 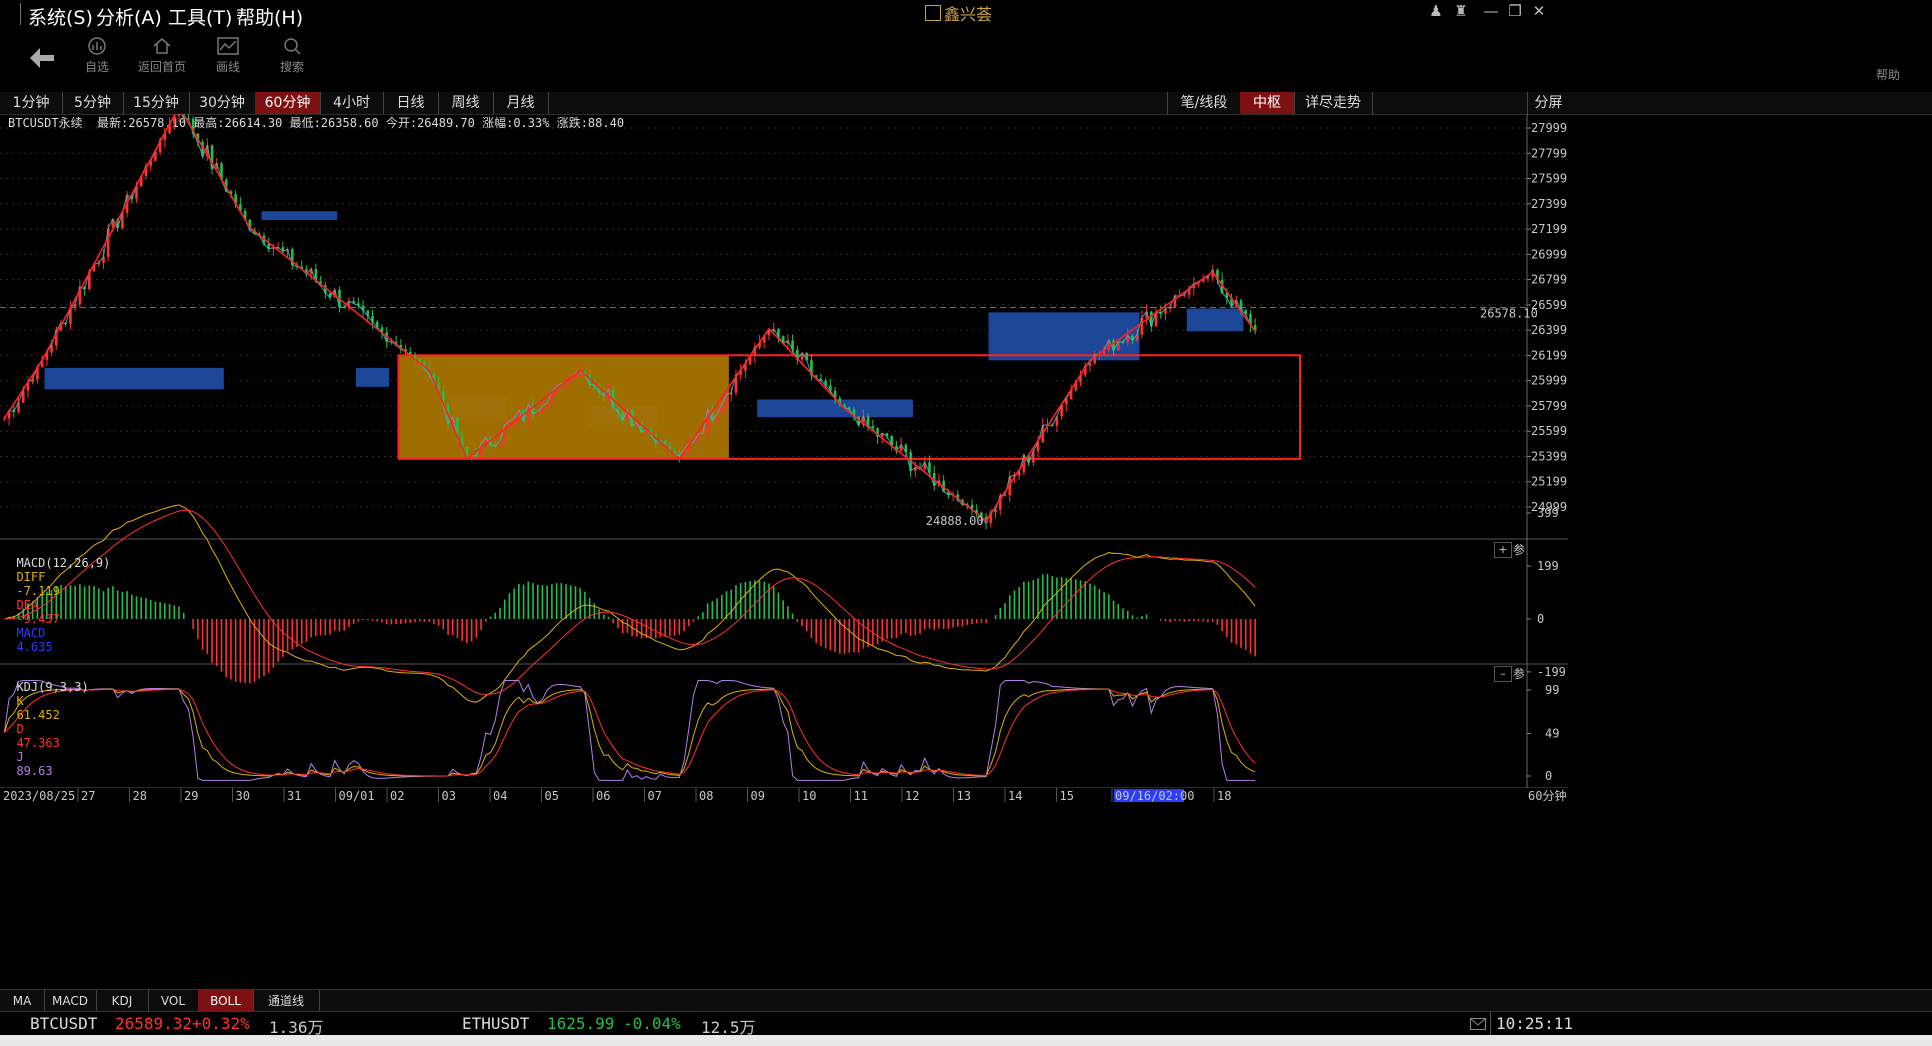 I want to click on time-axis-label: 06, so click(x=603, y=796).